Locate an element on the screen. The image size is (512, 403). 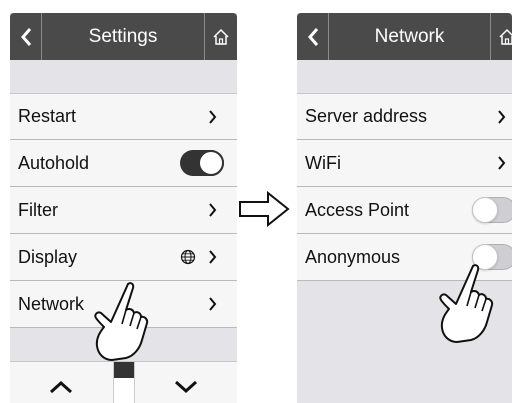
menu-item-label: Display is located at coordinates (48, 256).